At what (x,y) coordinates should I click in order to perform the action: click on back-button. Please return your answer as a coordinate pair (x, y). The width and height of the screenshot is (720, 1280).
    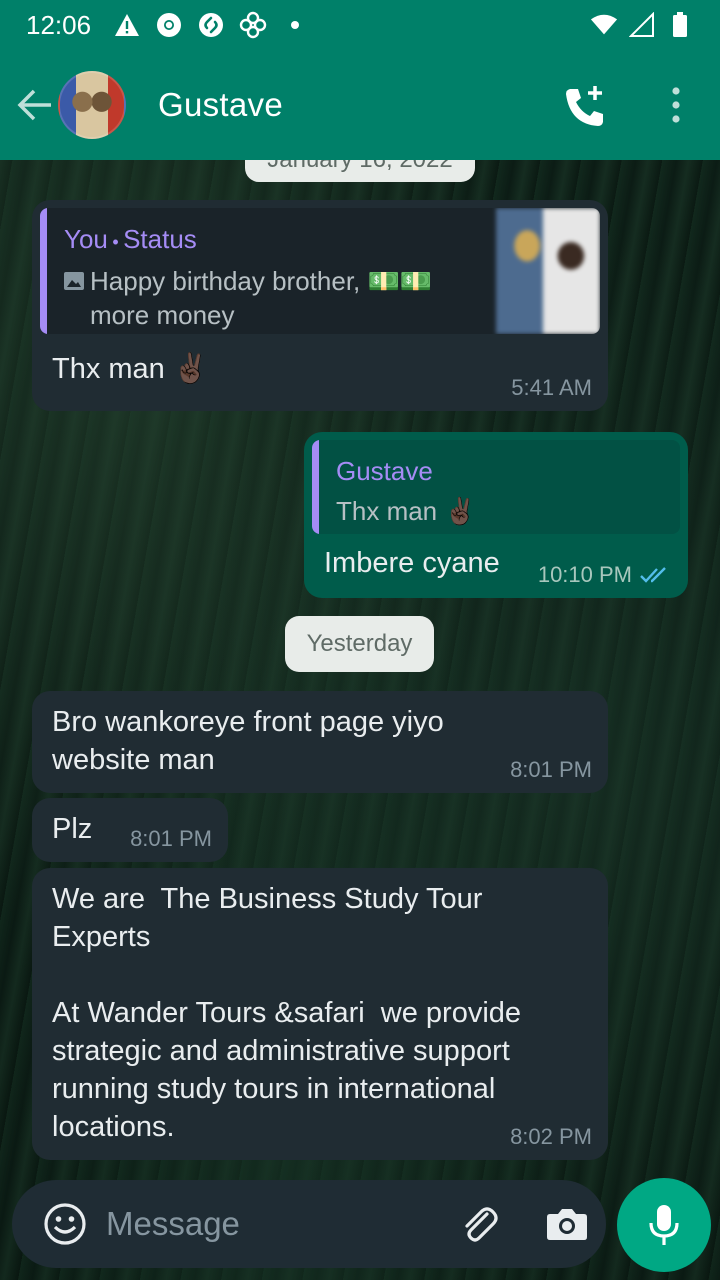
    Looking at the image, I should click on (35, 105).